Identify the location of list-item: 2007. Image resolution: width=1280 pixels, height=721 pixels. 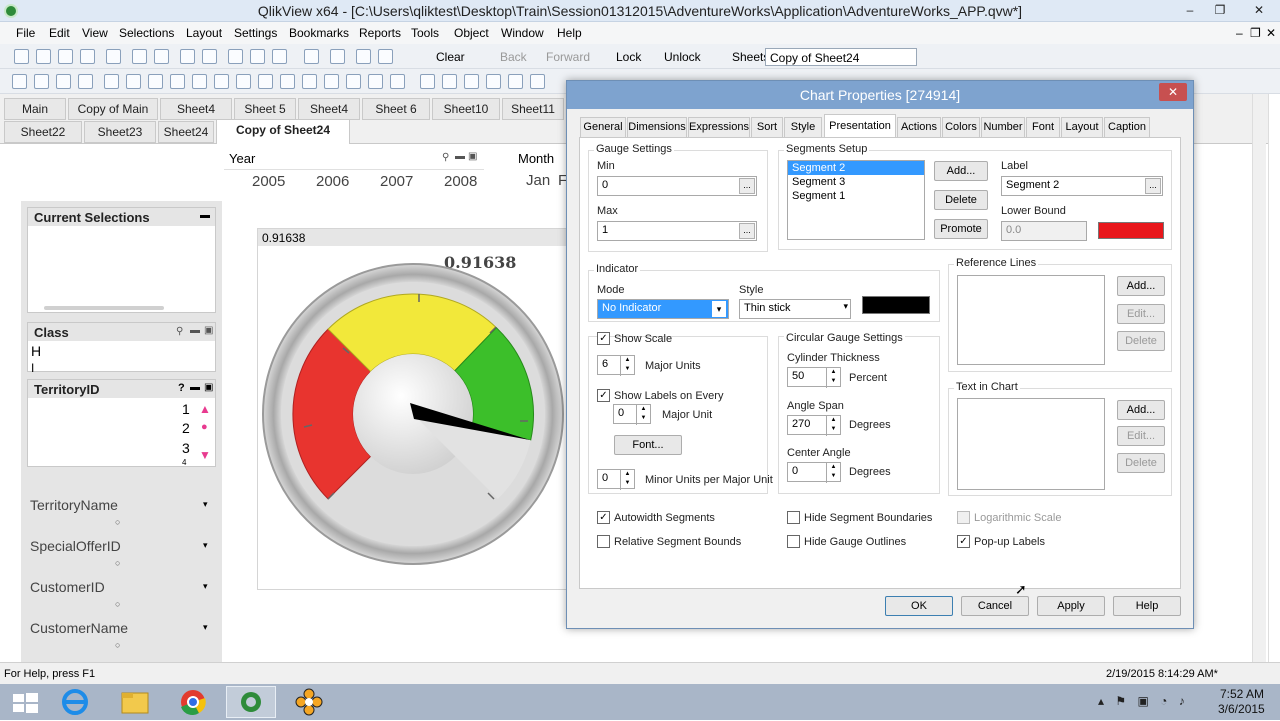
(396, 181).